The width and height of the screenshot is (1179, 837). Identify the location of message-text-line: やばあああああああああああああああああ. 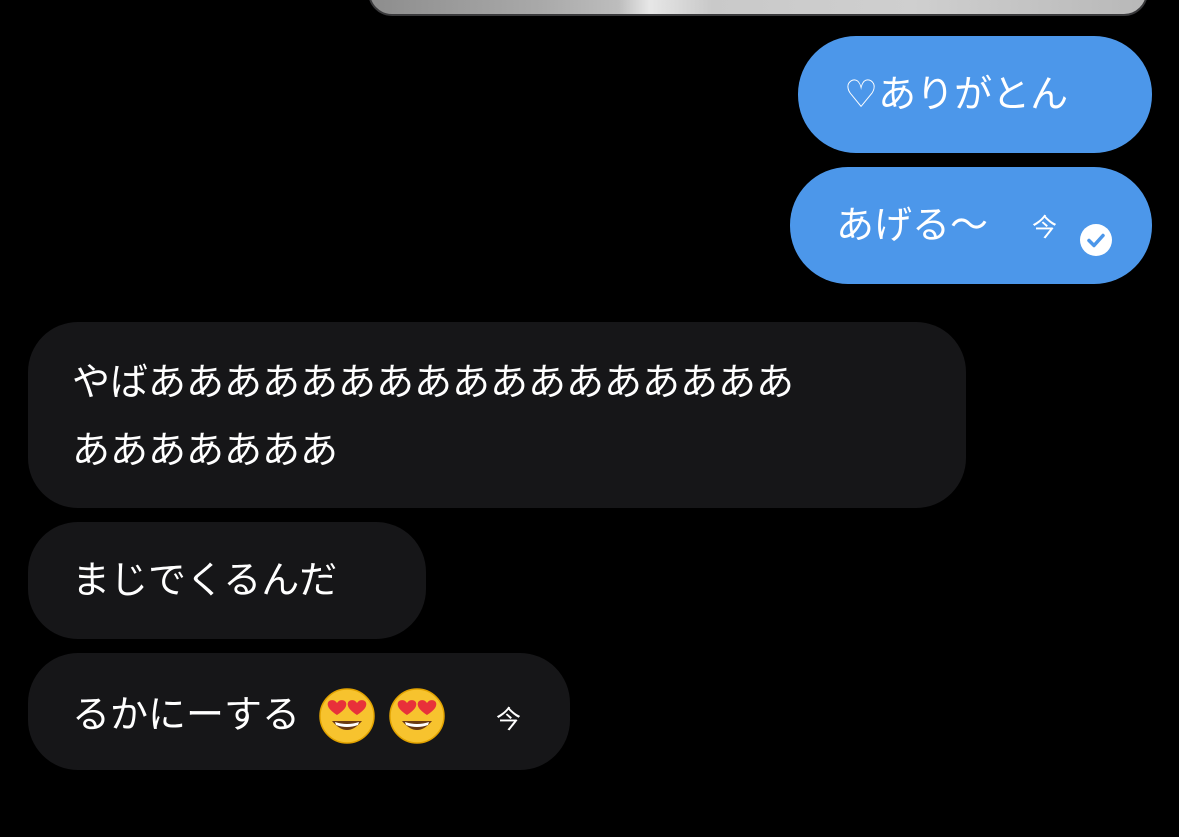
(433, 382).